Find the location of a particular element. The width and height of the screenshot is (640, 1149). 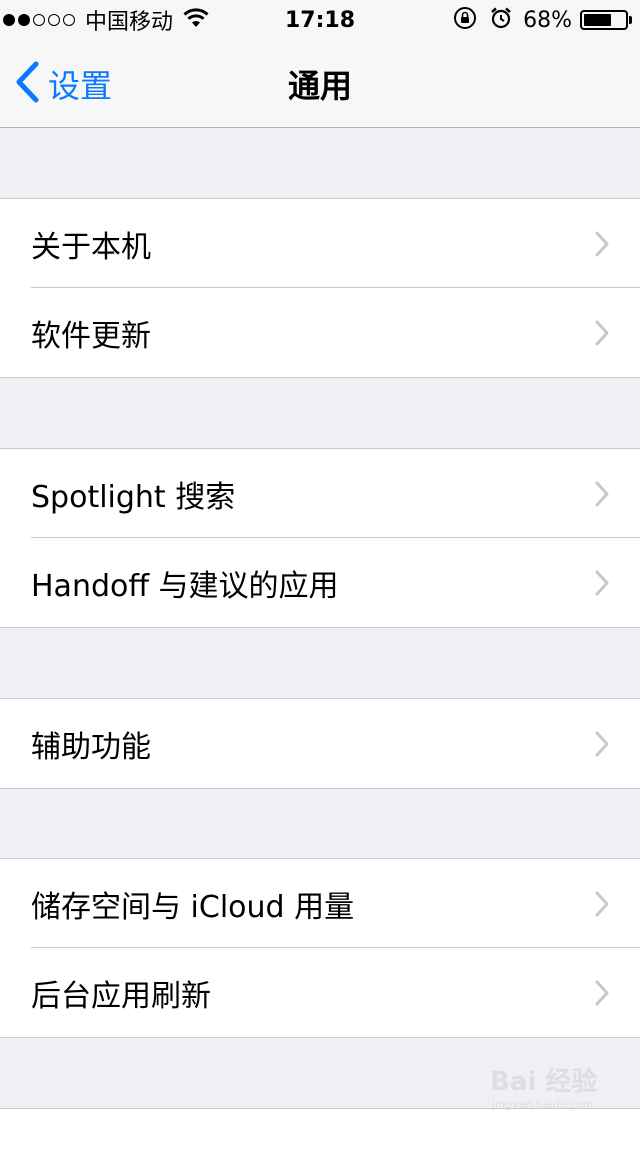

clock-time: 17:18 is located at coordinates (320, 20).